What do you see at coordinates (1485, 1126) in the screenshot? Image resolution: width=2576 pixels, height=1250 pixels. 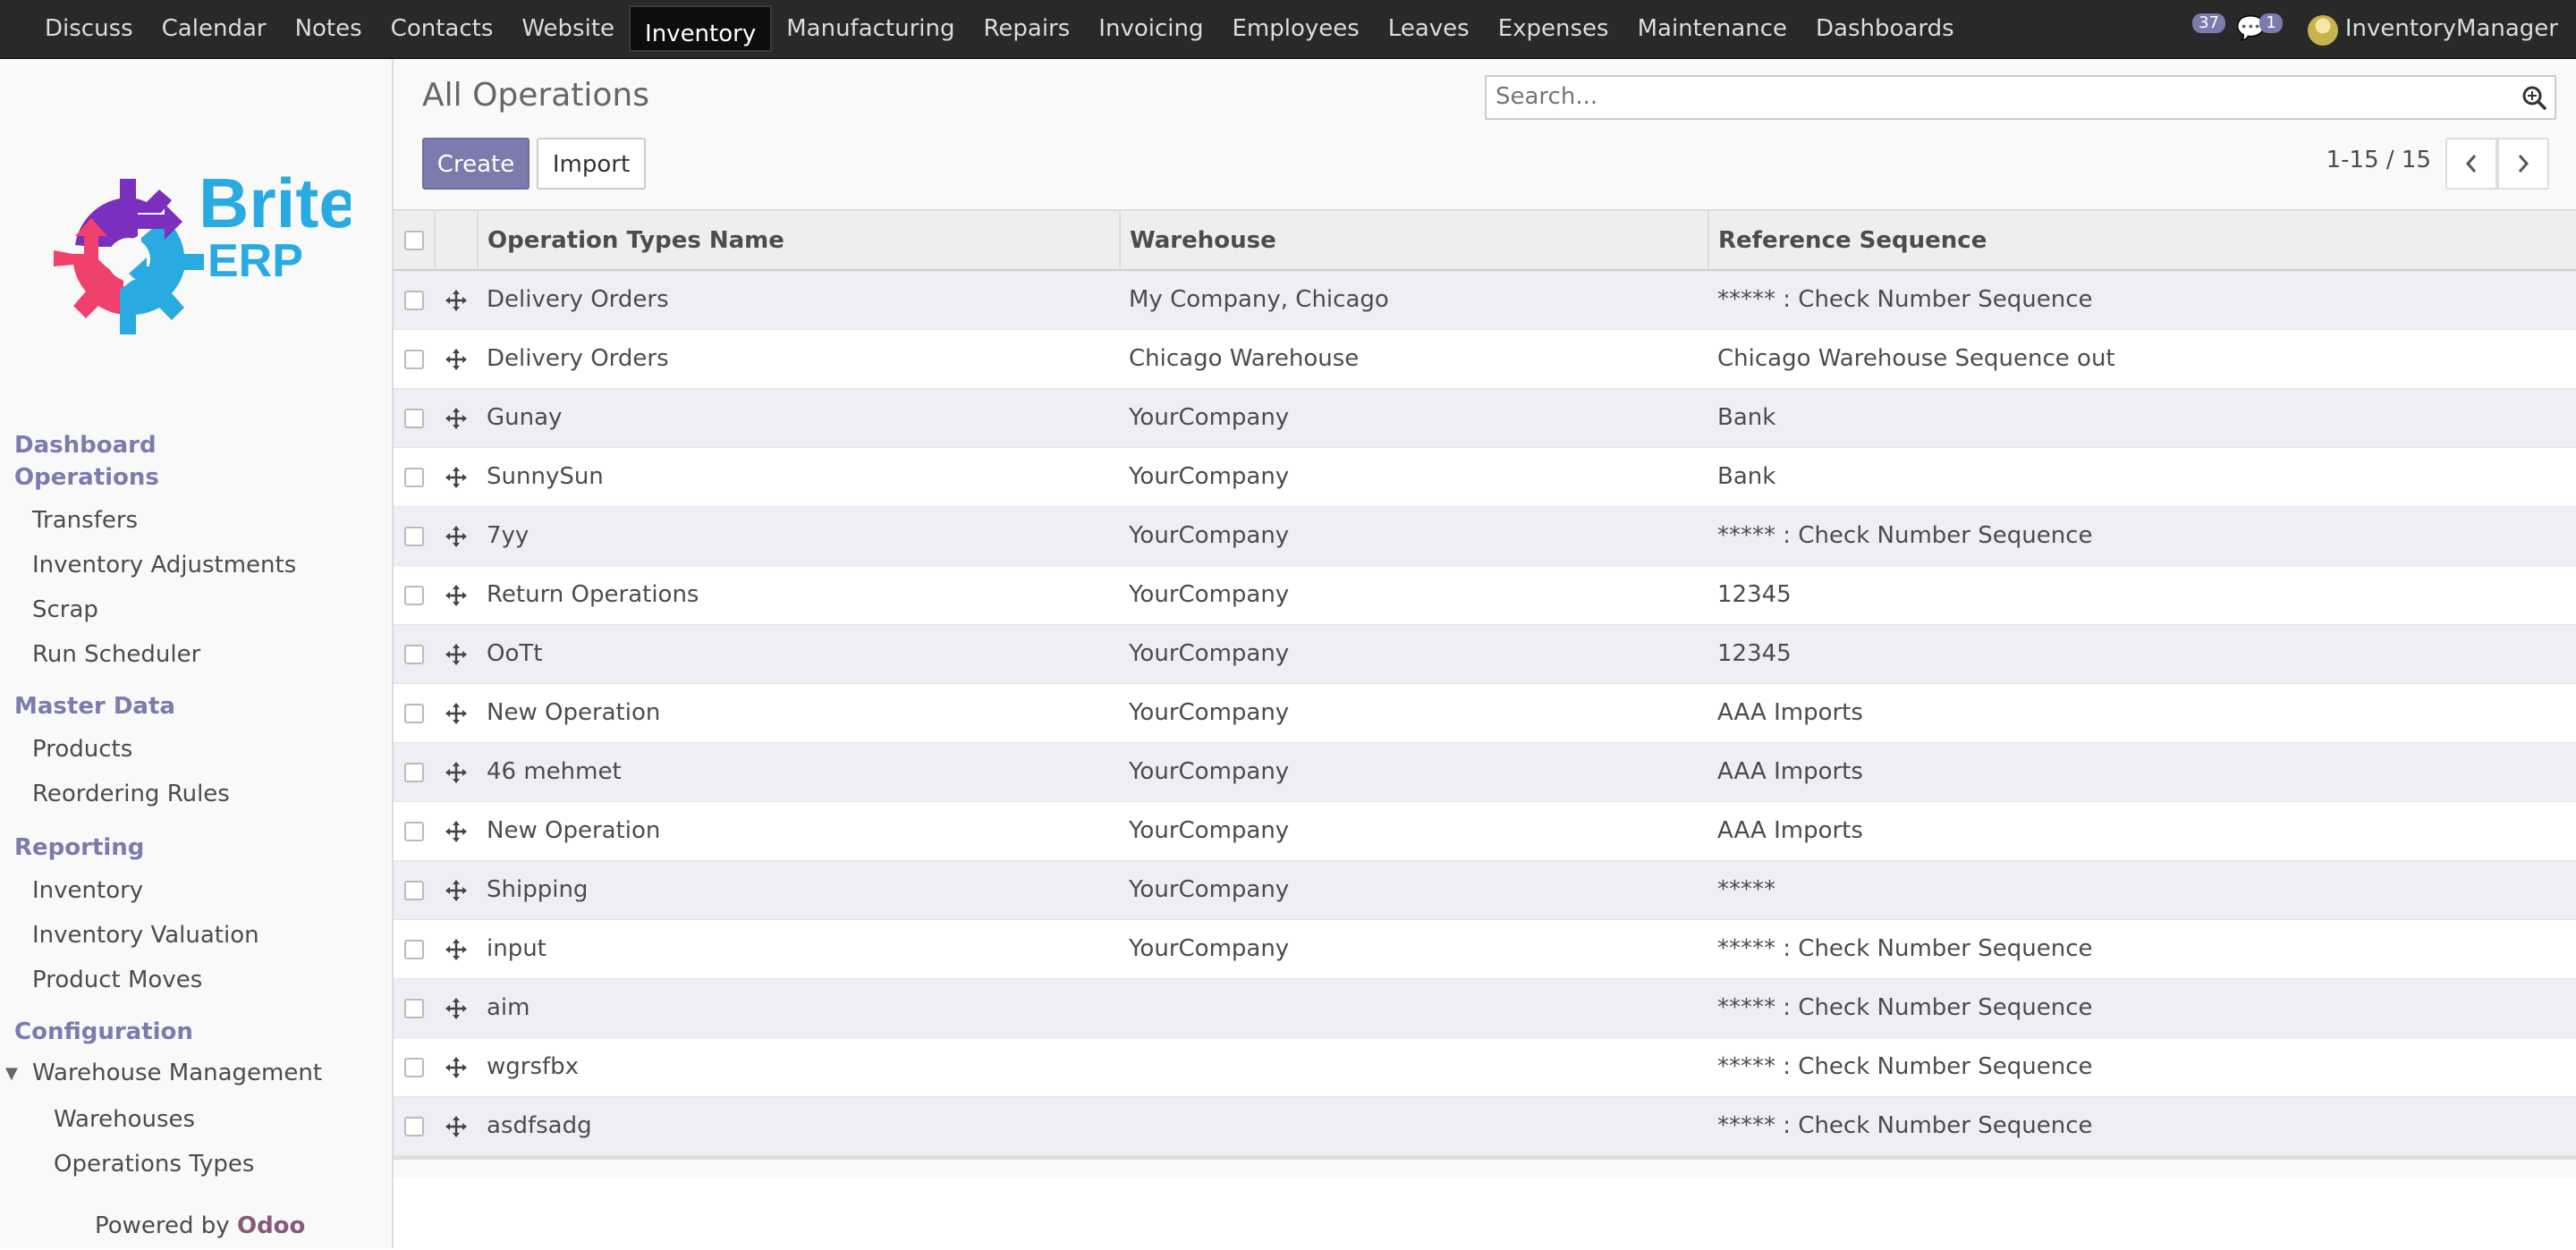 I see `table-row: asdfsadg ***** : Check Number Sequence` at bounding box center [1485, 1126].